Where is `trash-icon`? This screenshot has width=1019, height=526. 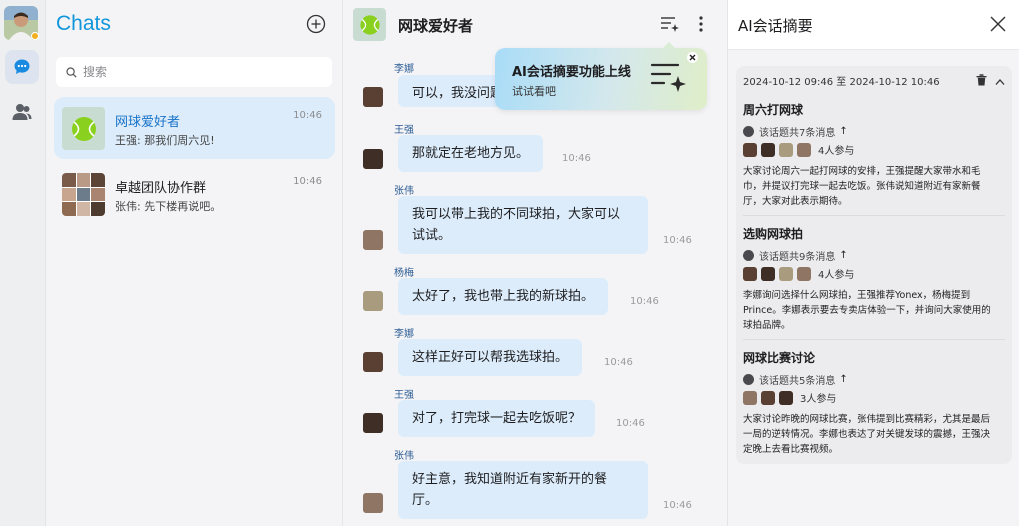
trash-icon is located at coordinates (981, 80).